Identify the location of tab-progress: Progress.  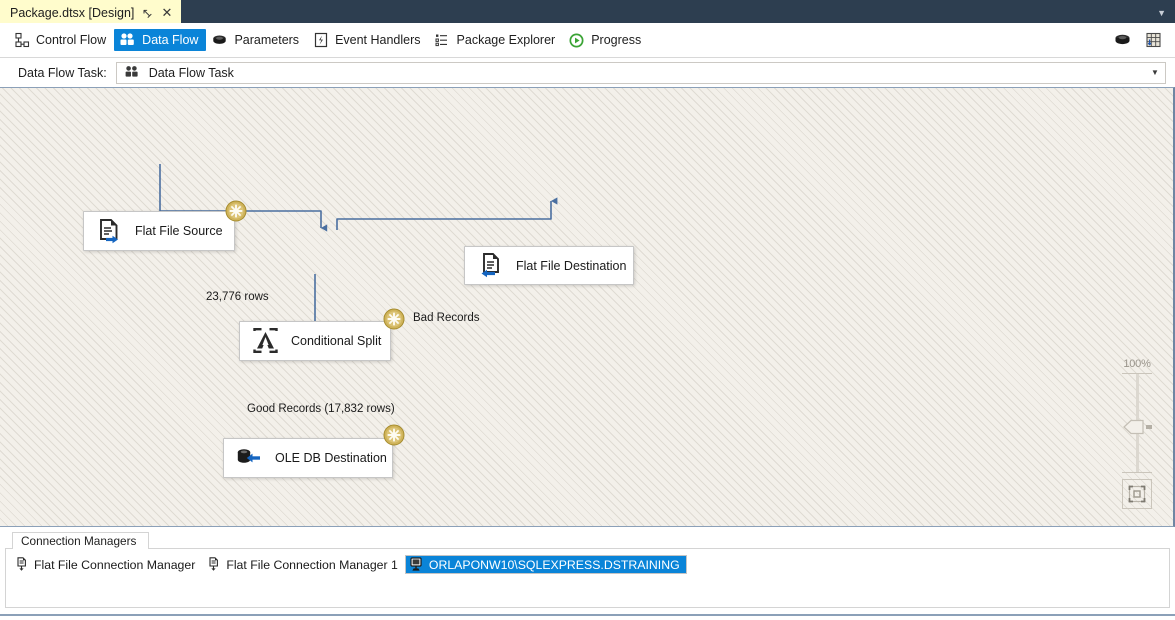
(606, 40).